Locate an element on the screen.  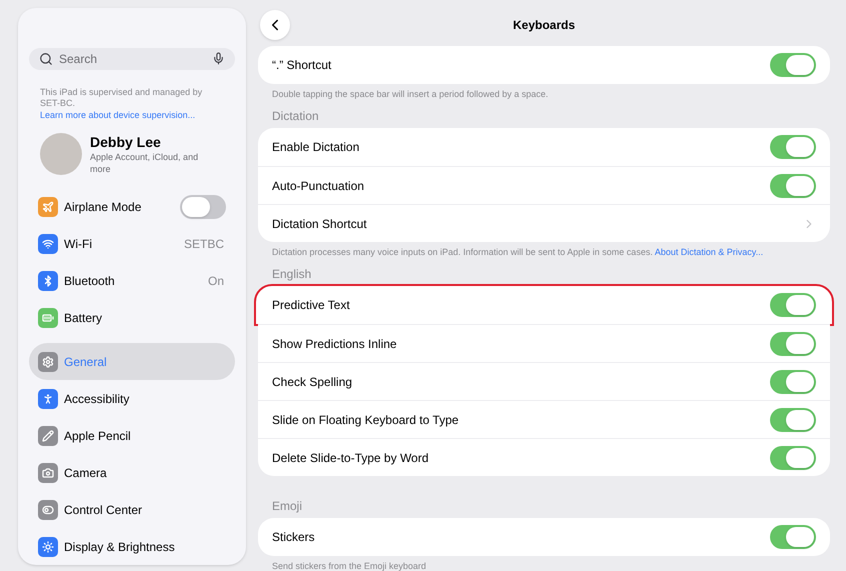
sidebar-item: Airplane Mode is located at coordinates (132, 206).